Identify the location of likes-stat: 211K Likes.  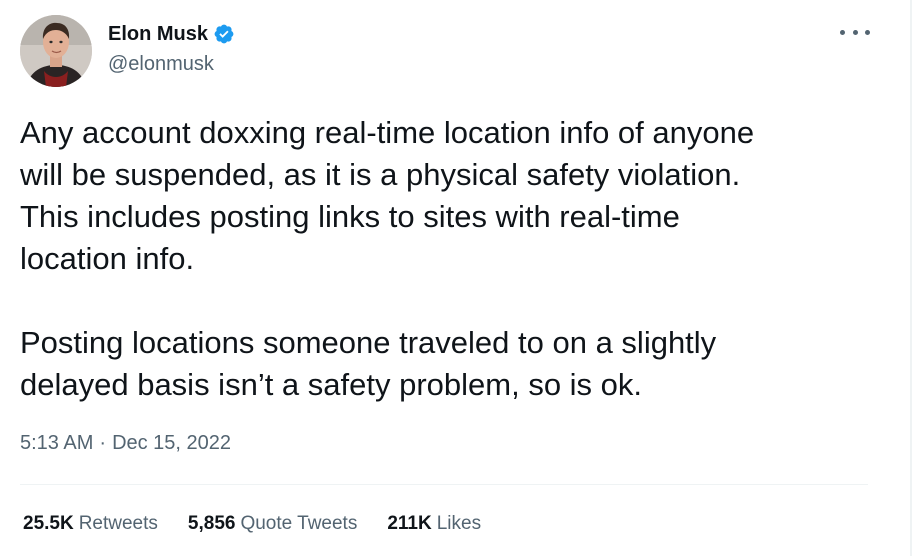
(434, 524).